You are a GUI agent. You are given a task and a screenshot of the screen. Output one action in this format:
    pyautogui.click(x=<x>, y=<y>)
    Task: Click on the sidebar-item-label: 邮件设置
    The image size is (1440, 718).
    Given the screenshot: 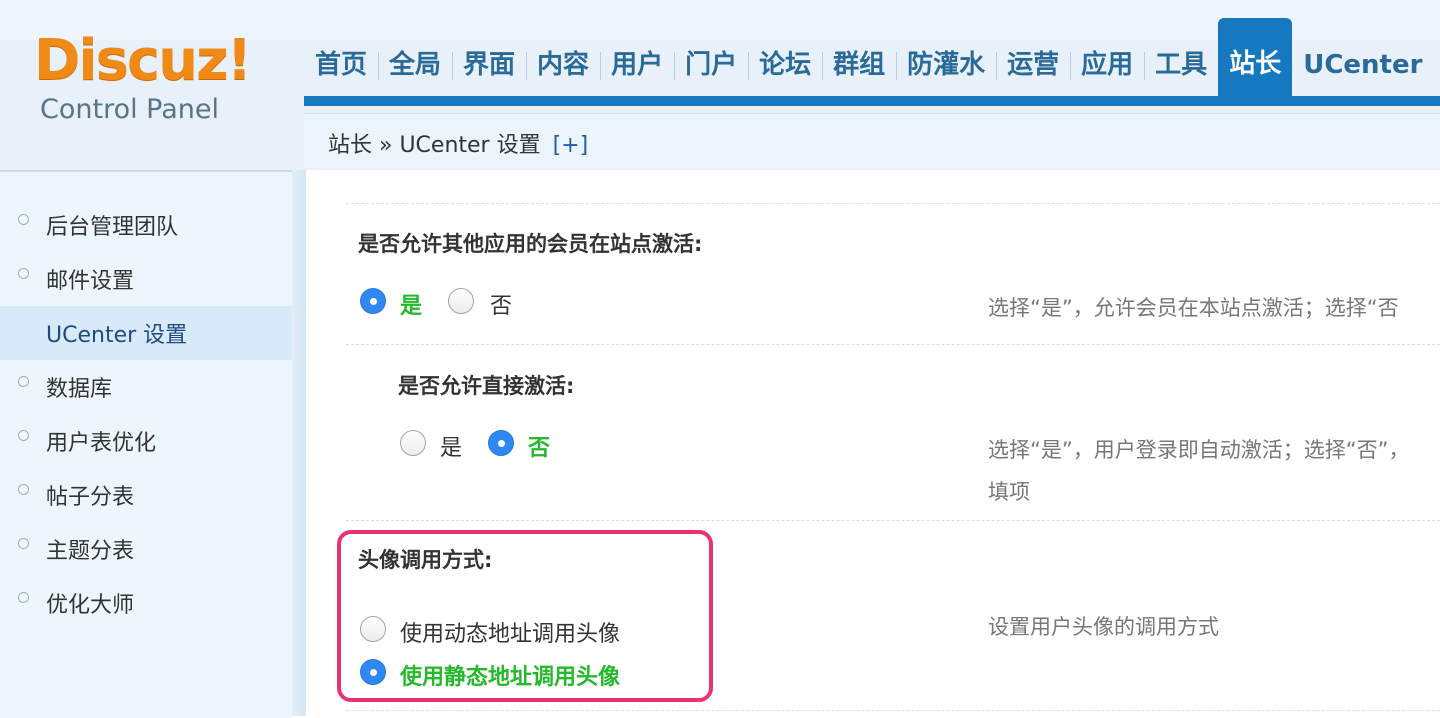 What is the action you would take?
    pyautogui.click(x=90, y=281)
    